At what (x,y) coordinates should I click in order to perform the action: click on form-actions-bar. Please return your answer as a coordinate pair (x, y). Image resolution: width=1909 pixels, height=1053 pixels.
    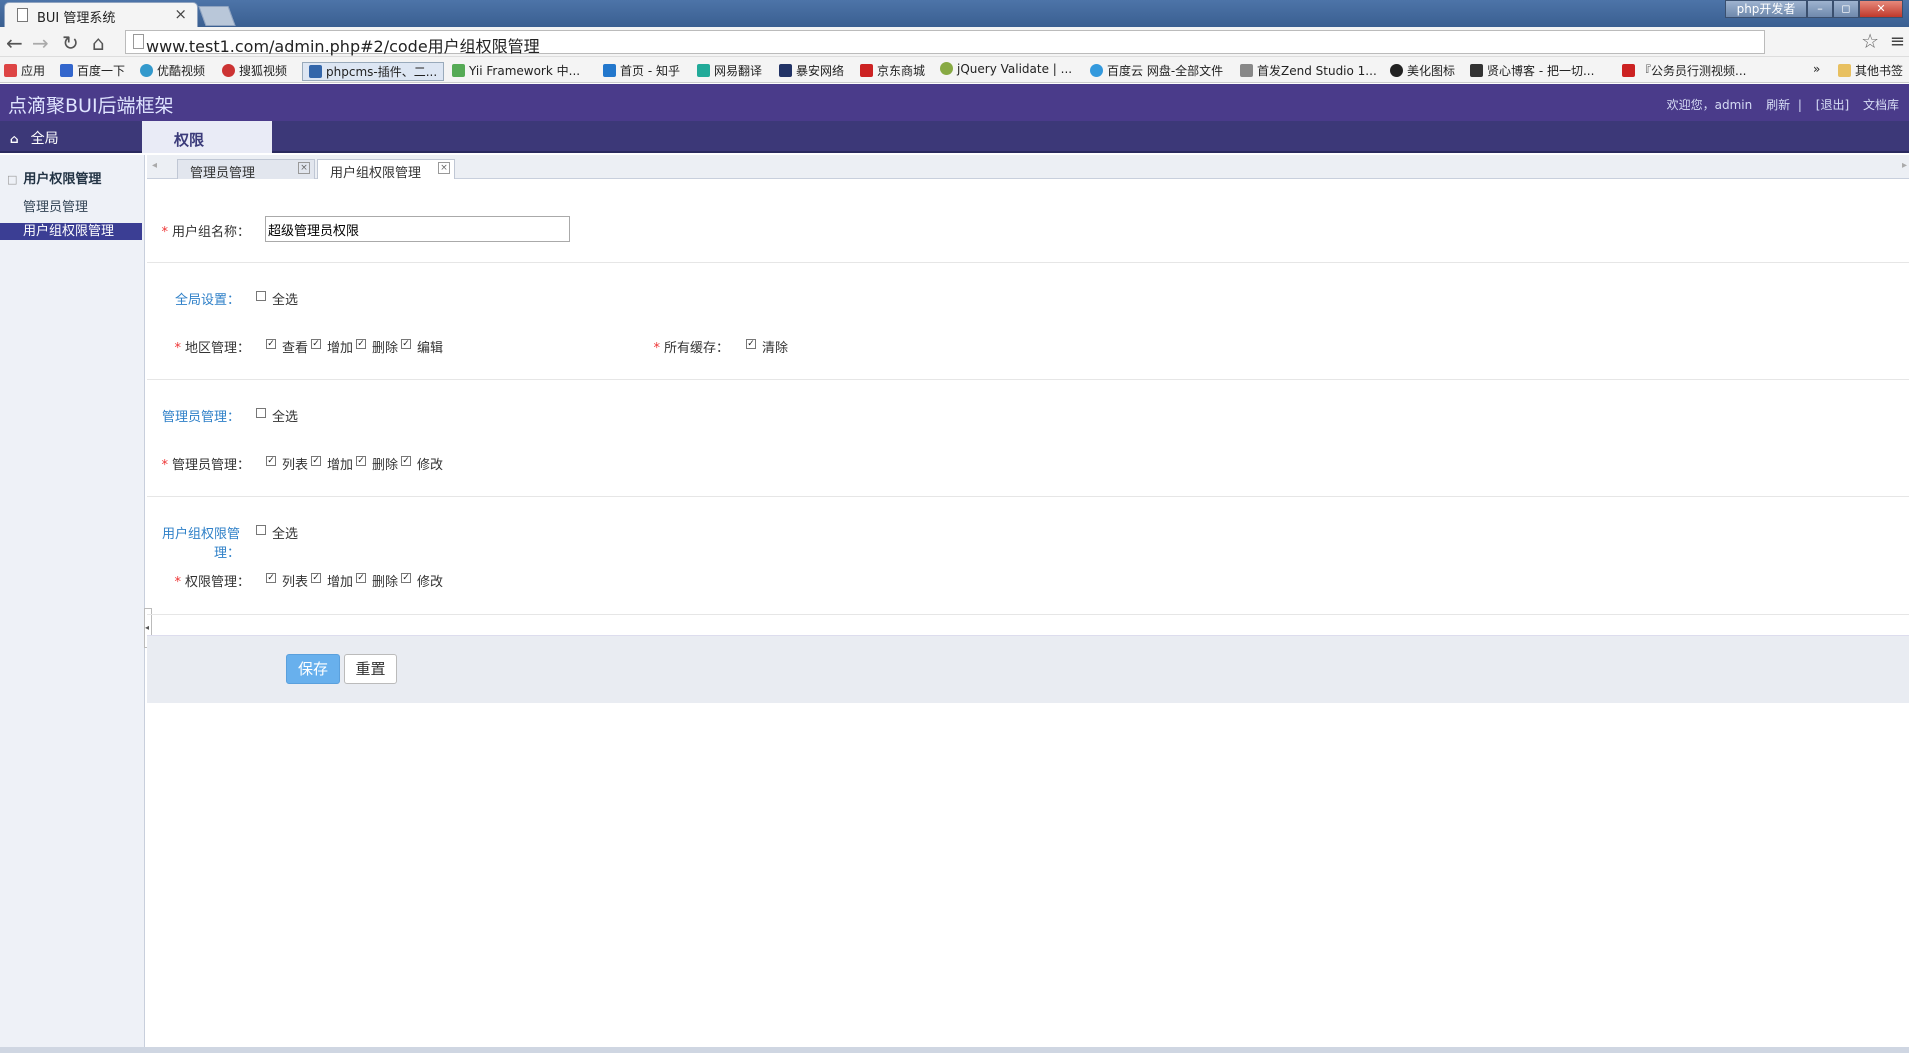
    Looking at the image, I should click on (1028, 669).